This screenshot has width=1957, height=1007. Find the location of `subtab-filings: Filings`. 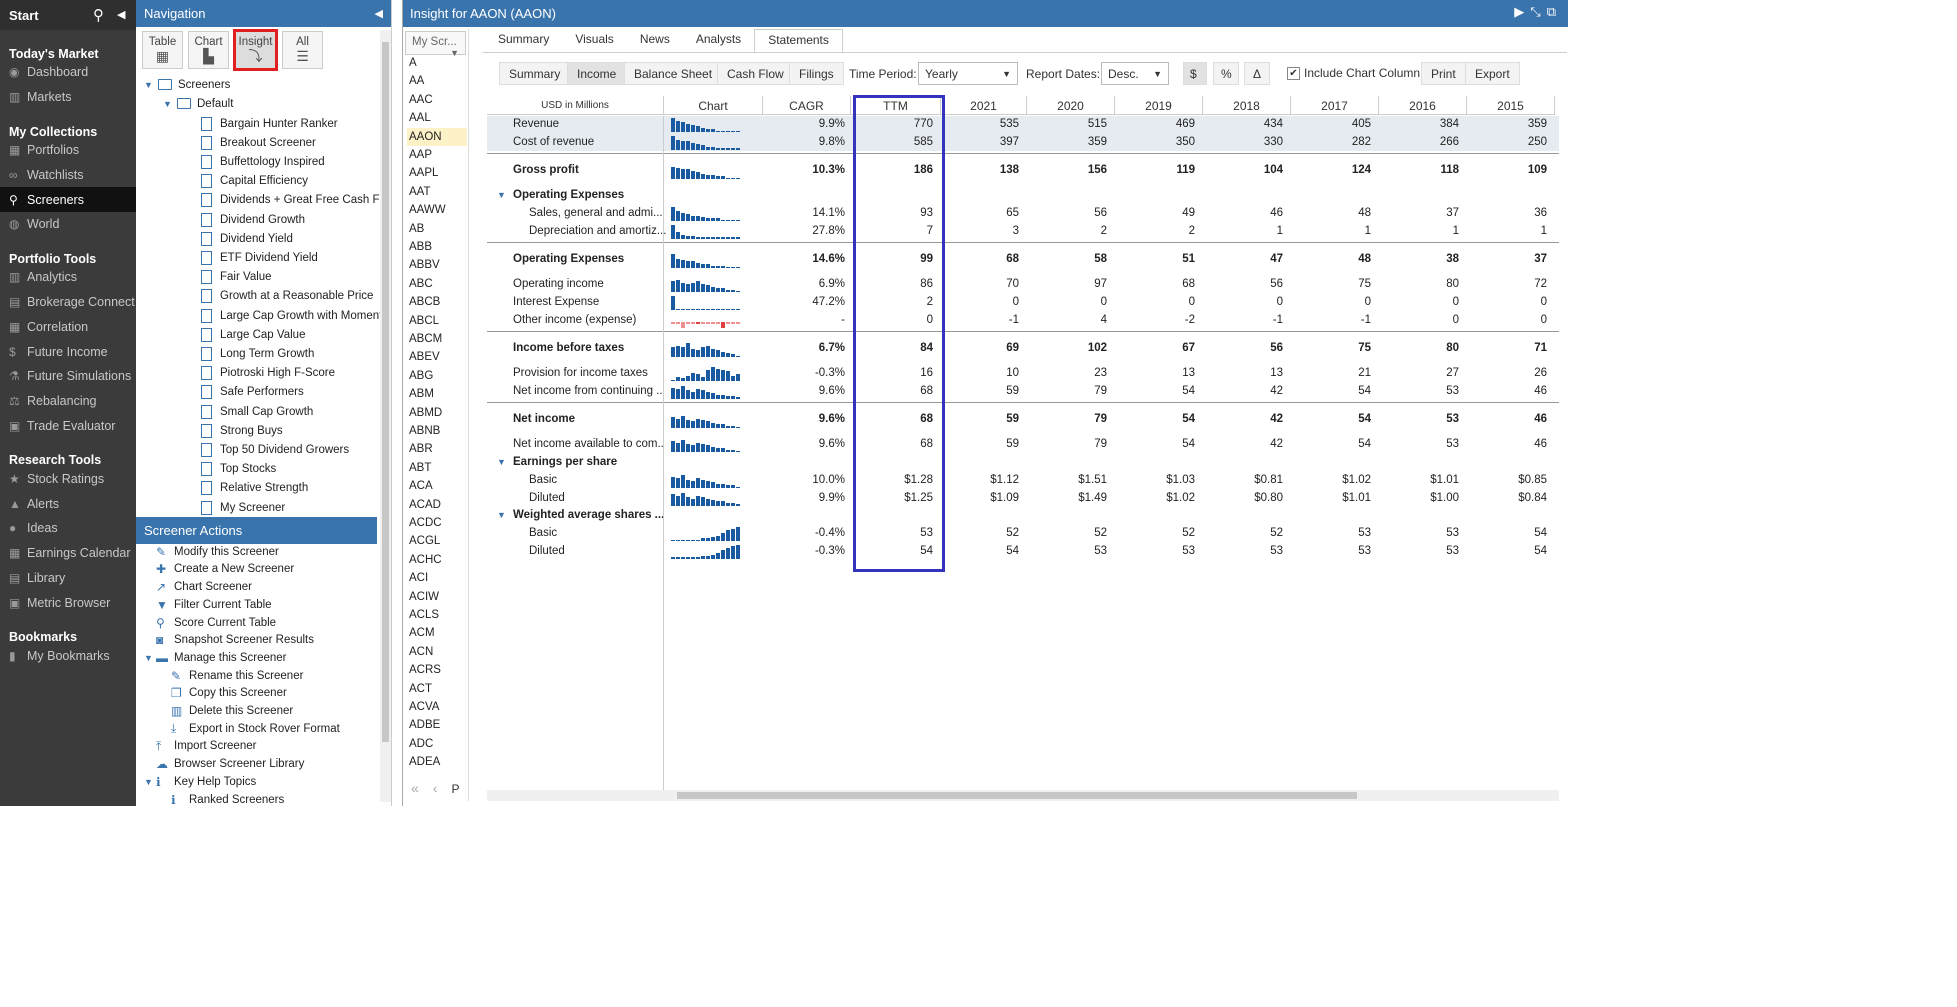

subtab-filings: Filings is located at coordinates (816, 73).